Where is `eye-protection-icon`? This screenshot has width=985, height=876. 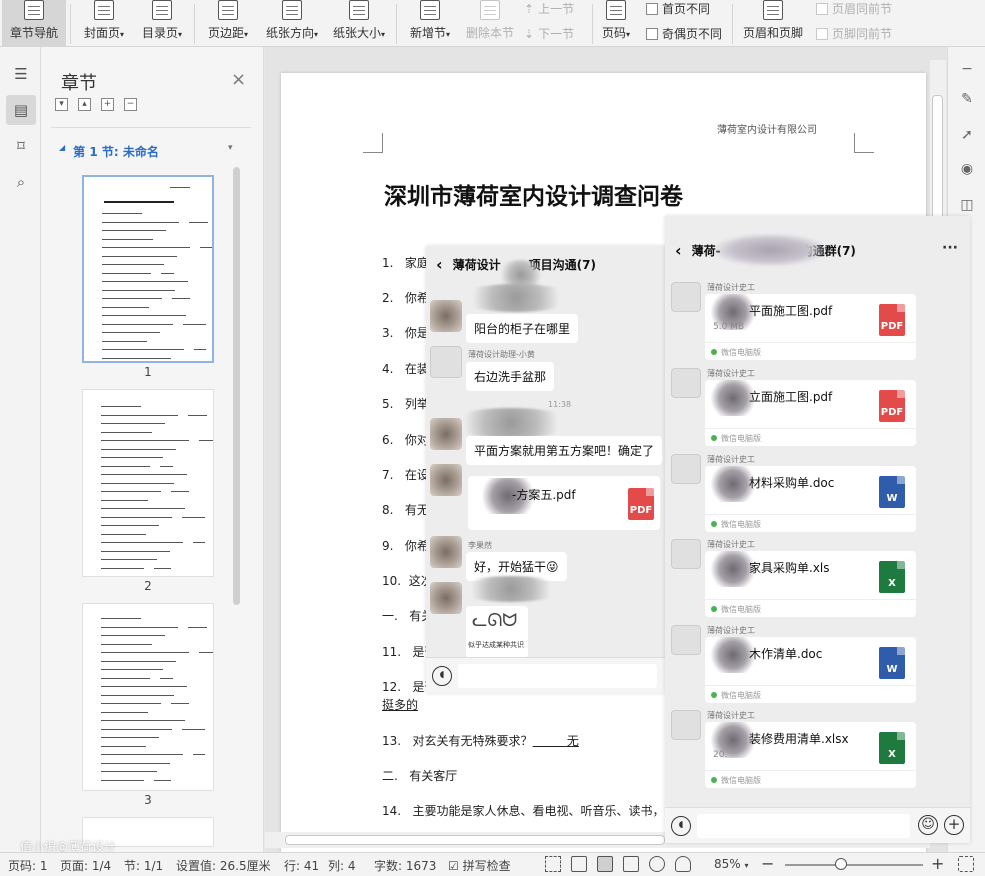
eye-protection-icon is located at coordinates (683, 864).